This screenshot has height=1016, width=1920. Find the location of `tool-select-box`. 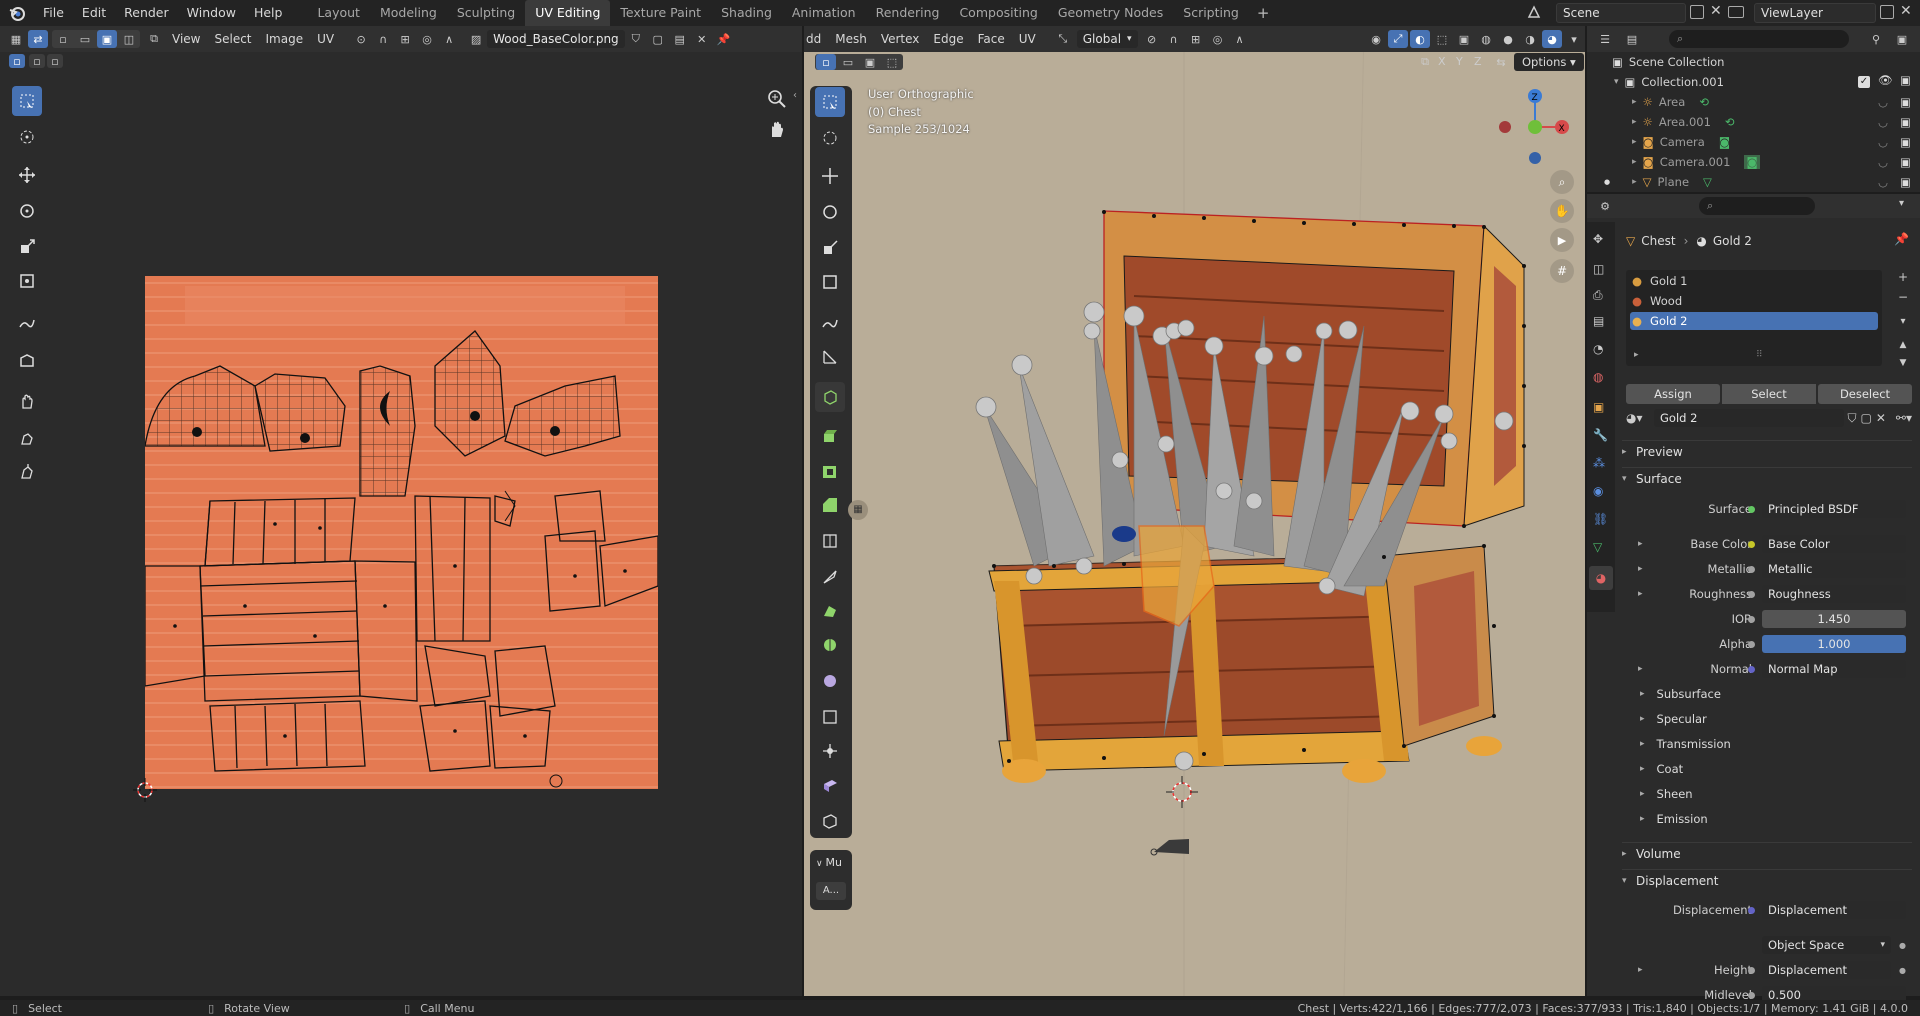

tool-select-box is located at coordinates (830, 102).